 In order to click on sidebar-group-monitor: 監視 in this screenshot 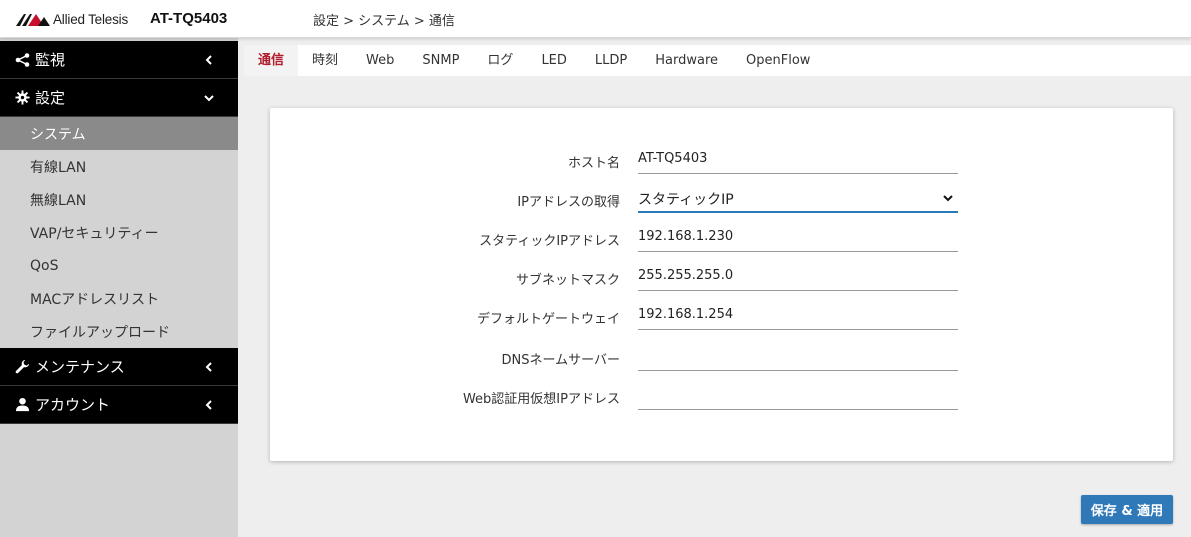, I will do `click(119, 60)`.